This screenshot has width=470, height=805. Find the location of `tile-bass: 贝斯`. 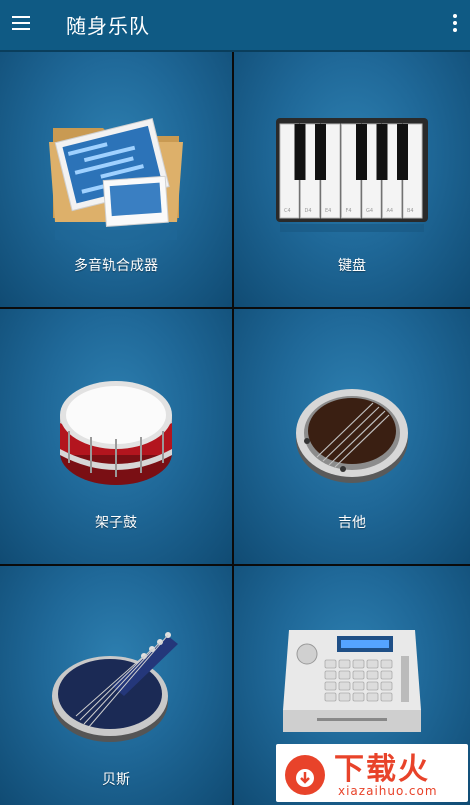

tile-bass: 贝斯 is located at coordinates (117, 685).